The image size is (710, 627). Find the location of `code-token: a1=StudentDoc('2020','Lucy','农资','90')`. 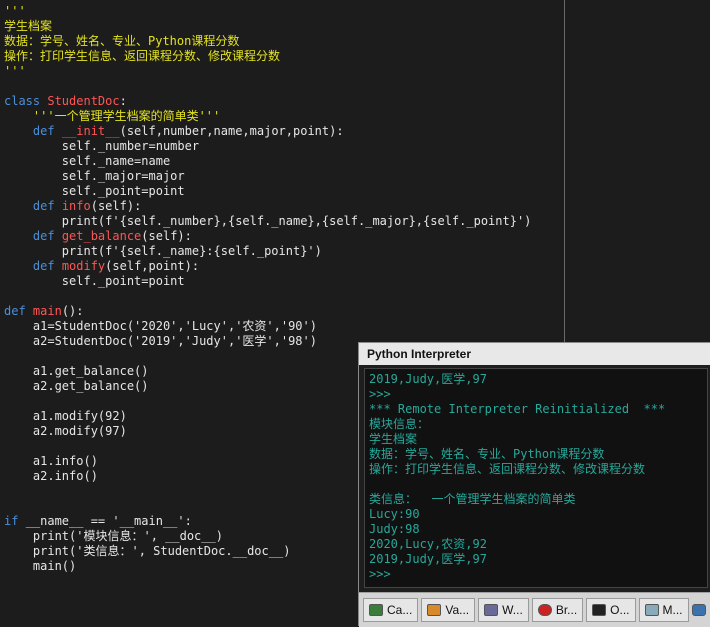

code-token: a1=StudentDoc('2020','Lucy','农资','90') is located at coordinates (160, 326).